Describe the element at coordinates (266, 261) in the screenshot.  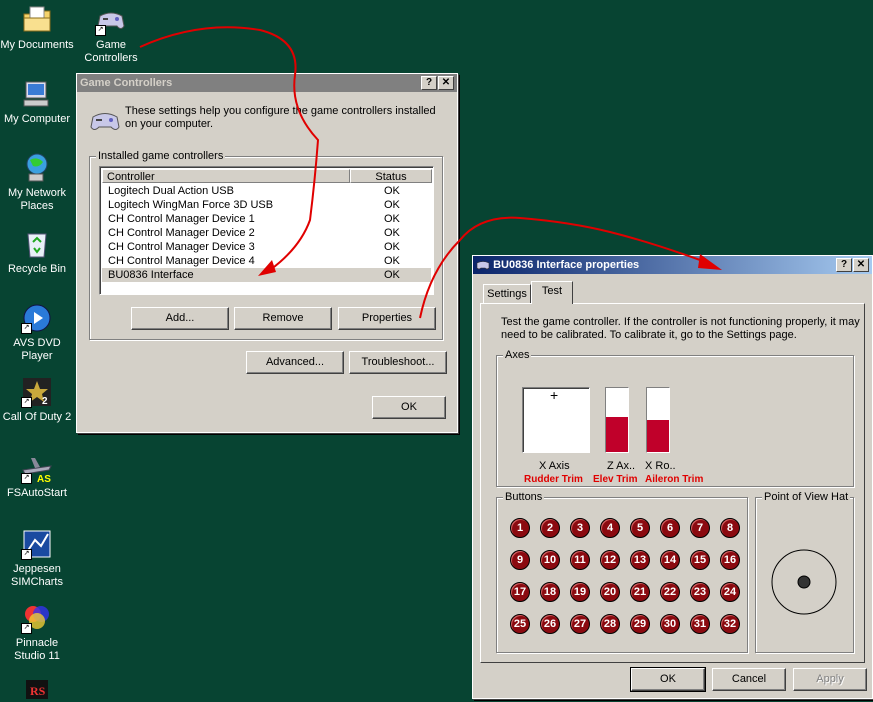
I see `table-row: CH Control Manager Device 4 OK` at that location.